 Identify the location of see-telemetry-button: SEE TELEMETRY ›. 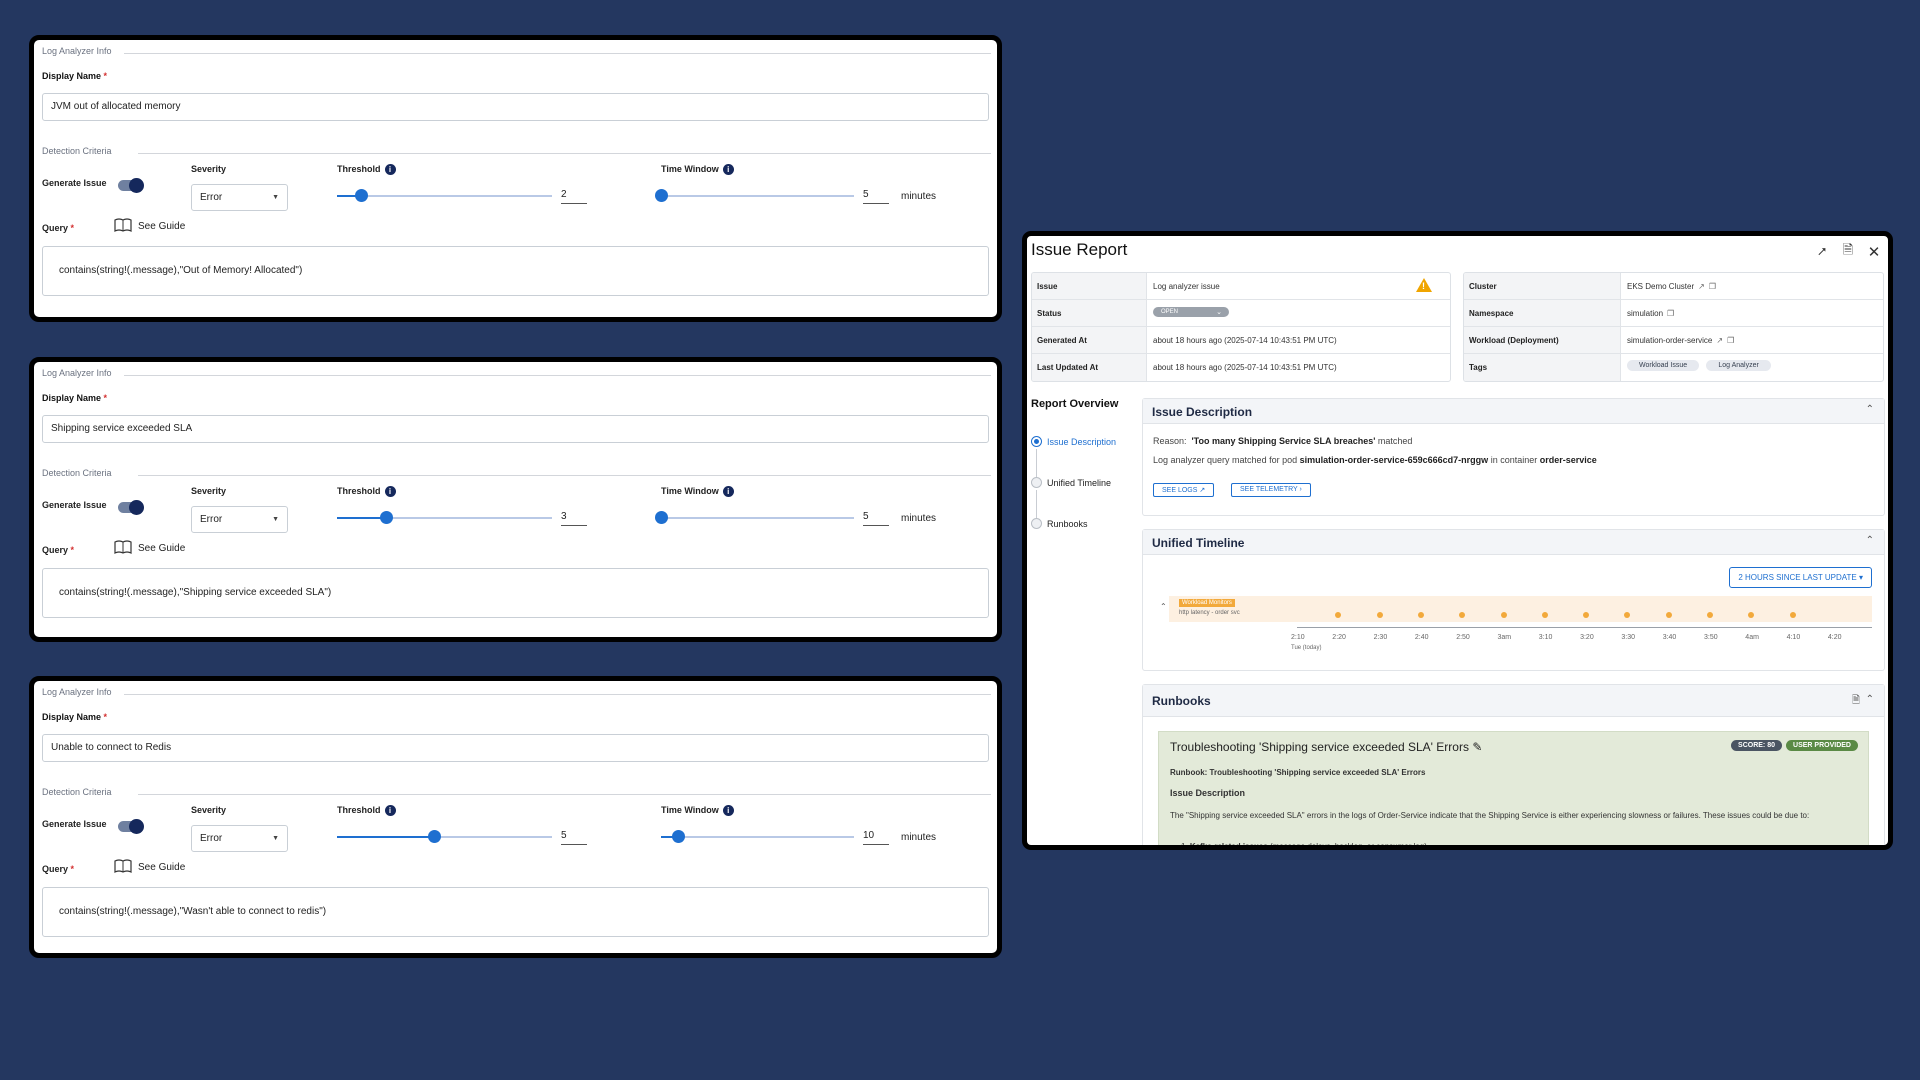
(1271, 490).